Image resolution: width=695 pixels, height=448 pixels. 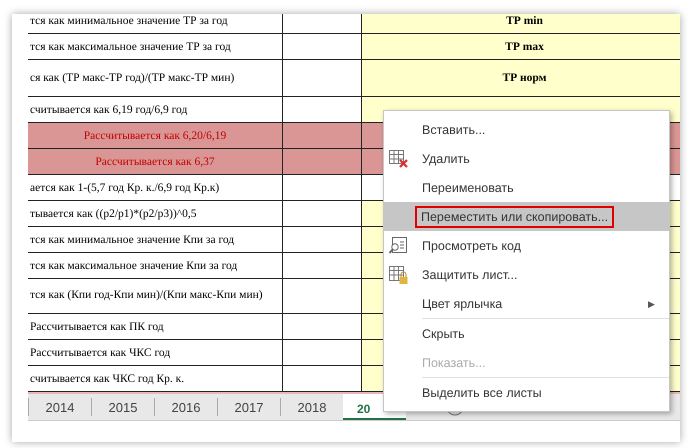 I want to click on delete-sheet-icon, so click(x=399, y=158).